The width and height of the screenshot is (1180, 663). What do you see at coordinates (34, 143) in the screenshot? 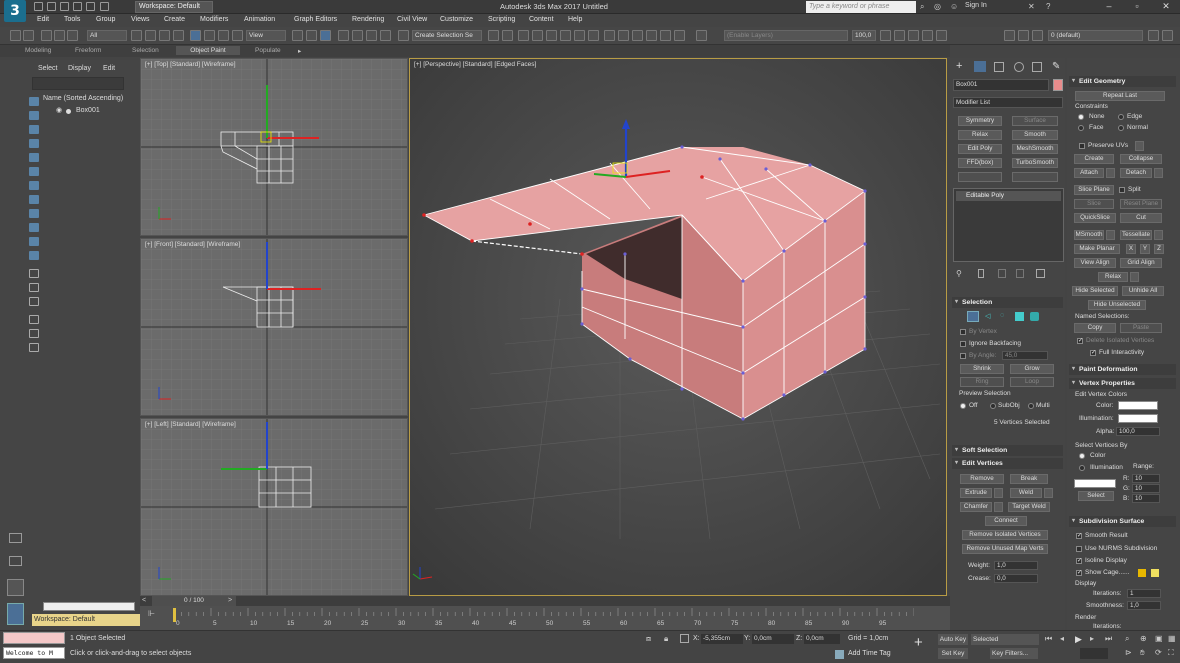
I see `display-lights-icon` at bounding box center [34, 143].